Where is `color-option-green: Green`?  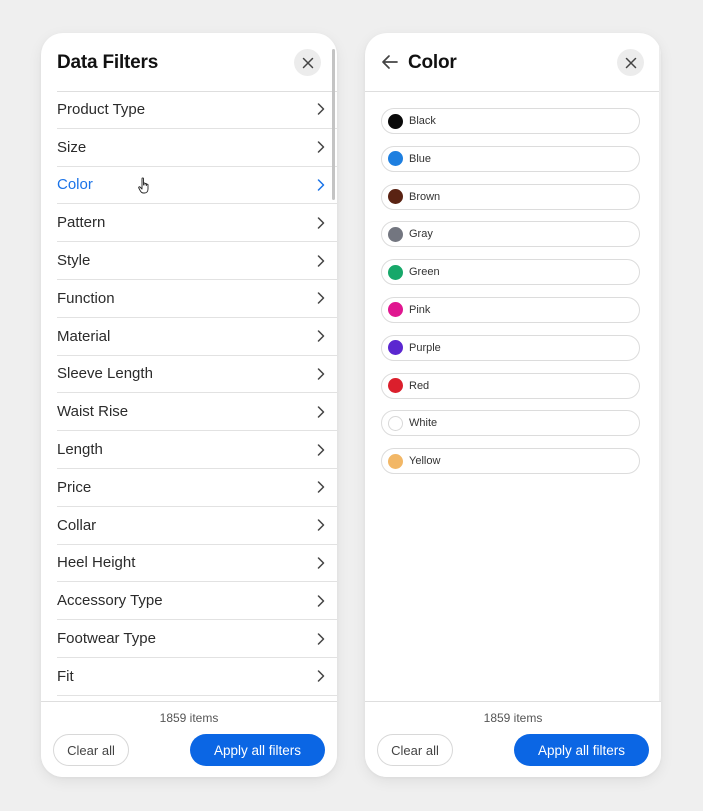
color-option-green: Green is located at coordinates (510, 272).